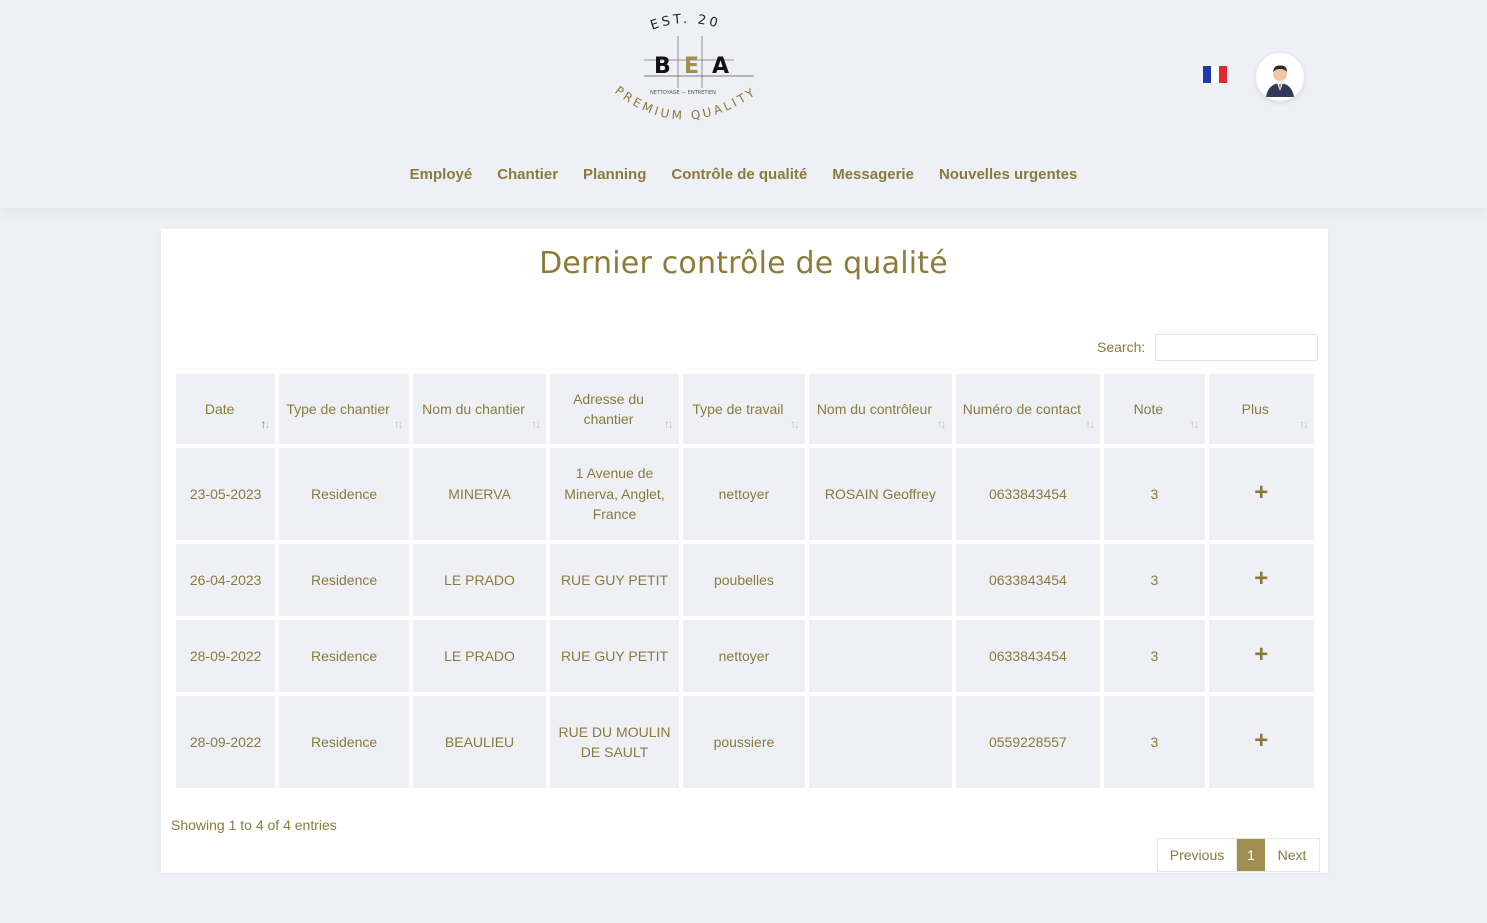  Describe the element at coordinates (1008, 174) in the screenshot. I see `nav-item-nouvelles-urgentes: Nouvelles urgentes` at that location.